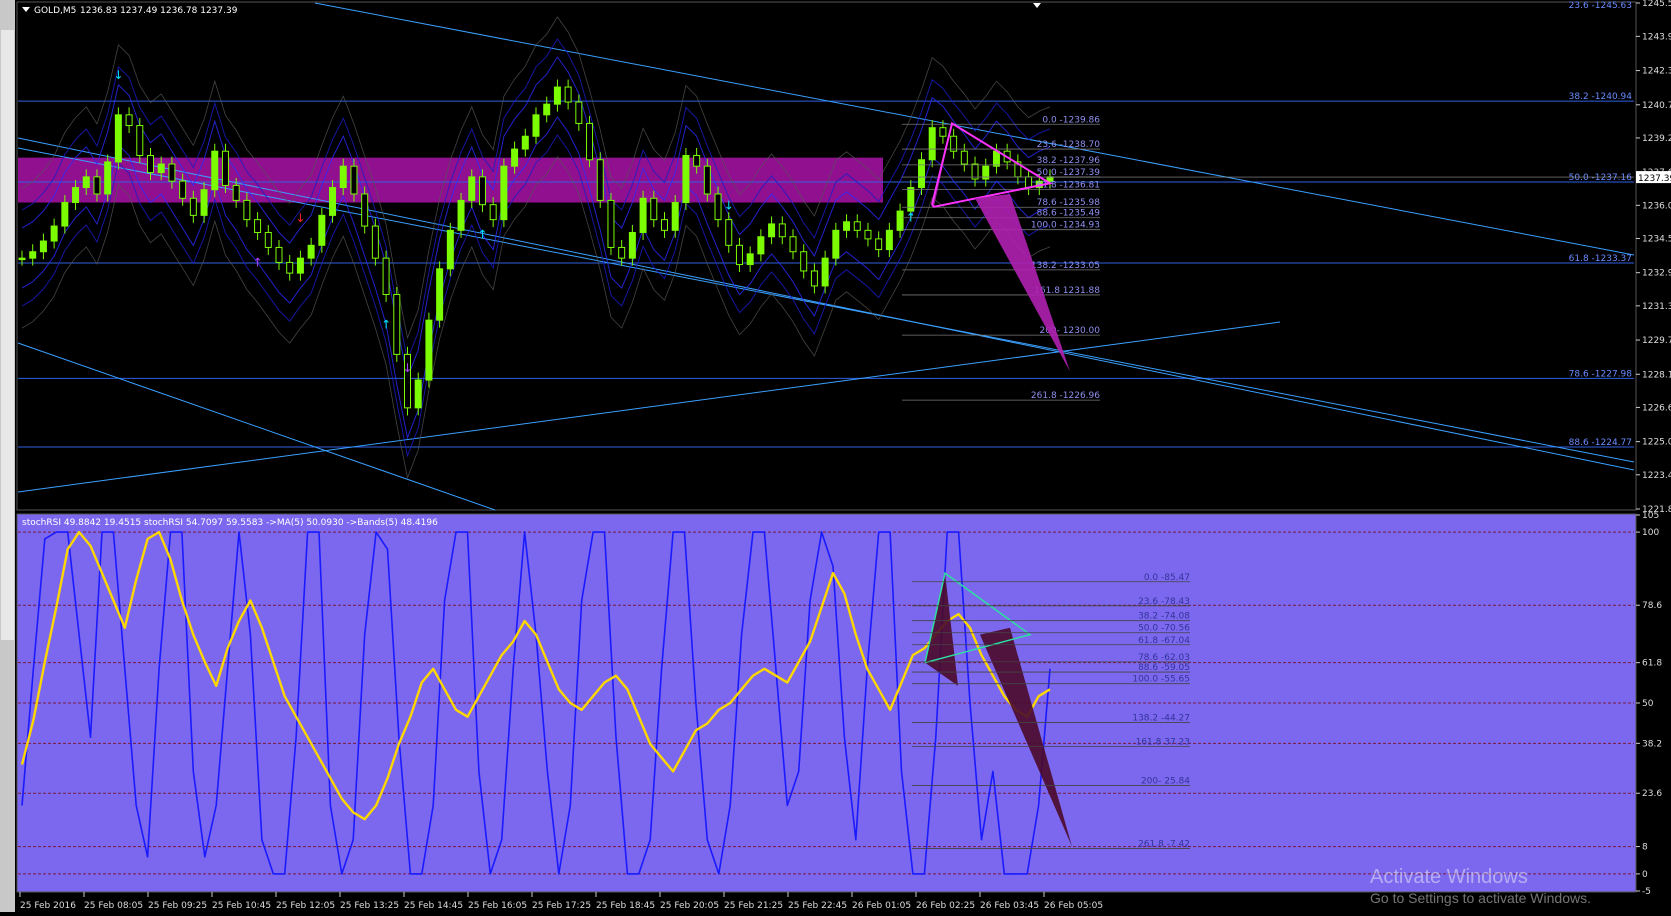  Describe the element at coordinates (48, 906) in the screenshot. I see `x-tick-label: 25 Feb 2016` at that location.